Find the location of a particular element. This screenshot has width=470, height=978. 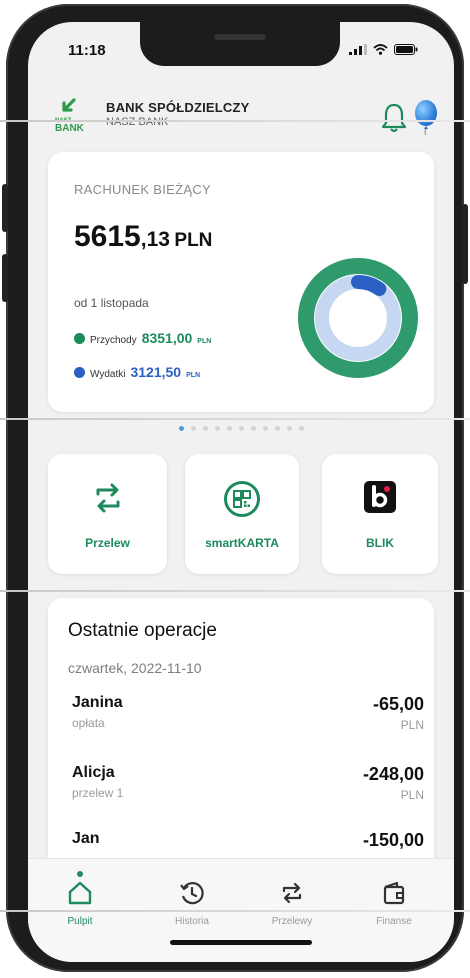

status-icons is located at coordinates (383, 49).